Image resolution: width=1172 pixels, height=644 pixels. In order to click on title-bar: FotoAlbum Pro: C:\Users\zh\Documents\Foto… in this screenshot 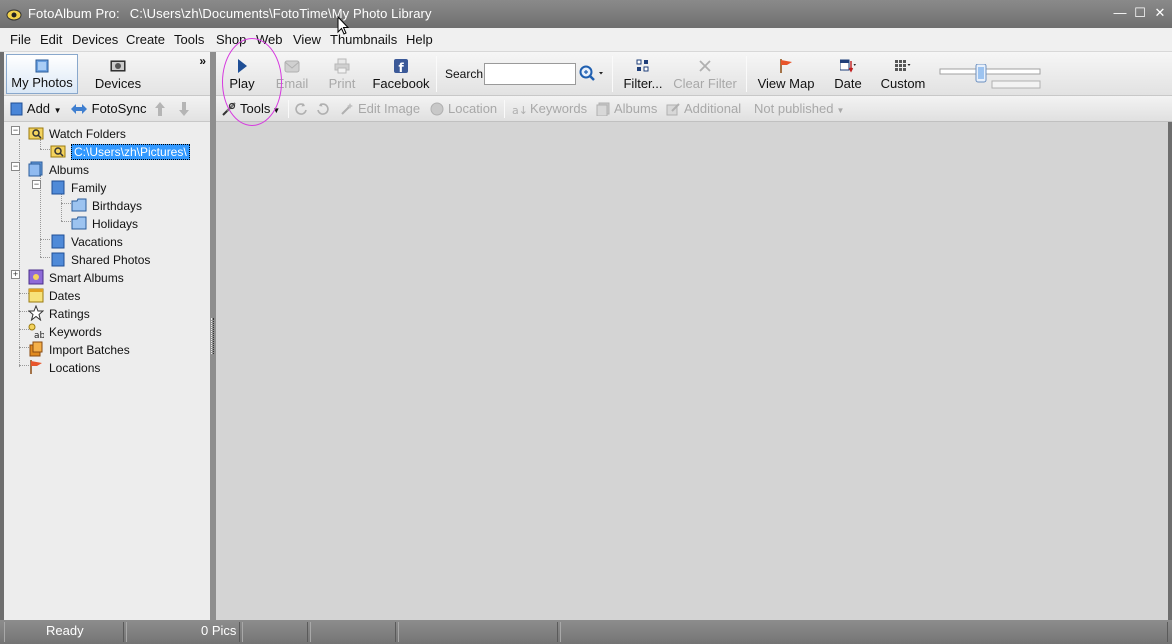, I will do `click(586, 14)`.